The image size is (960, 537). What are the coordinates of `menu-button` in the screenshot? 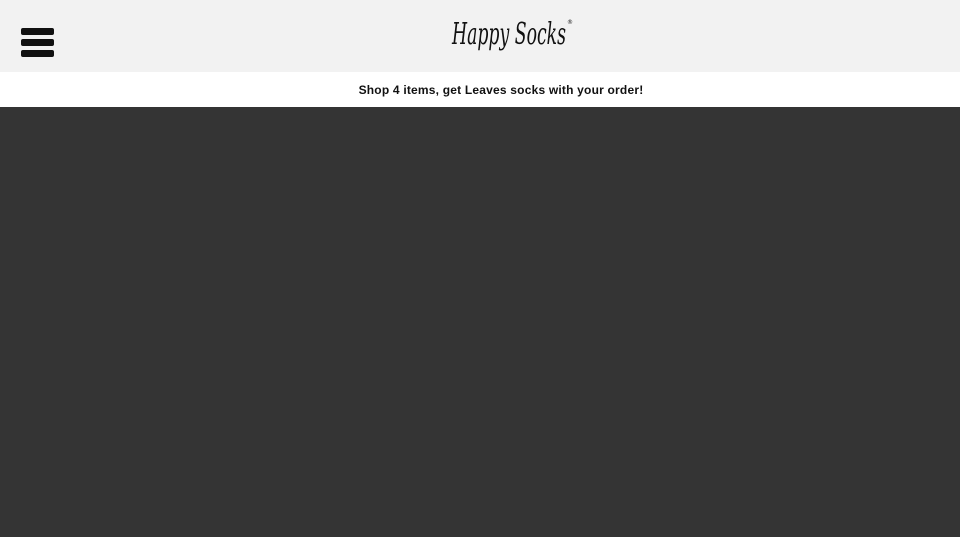 It's located at (38, 42).